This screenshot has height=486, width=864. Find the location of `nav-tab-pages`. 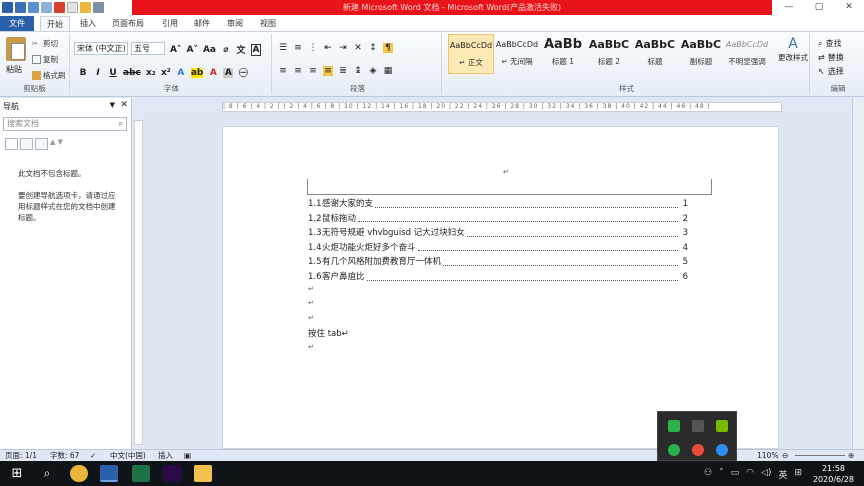

nav-tab-pages is located at coordinates (26, 144).